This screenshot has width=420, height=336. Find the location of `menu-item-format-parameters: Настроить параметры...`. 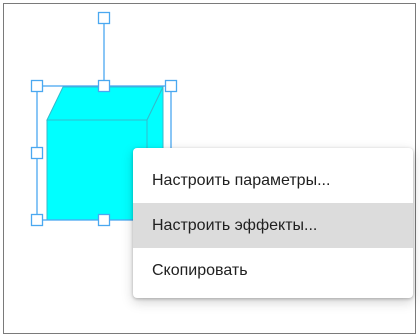

menu-item-format-parameters: Настроить параметры... is located at coordinates (273, 180).